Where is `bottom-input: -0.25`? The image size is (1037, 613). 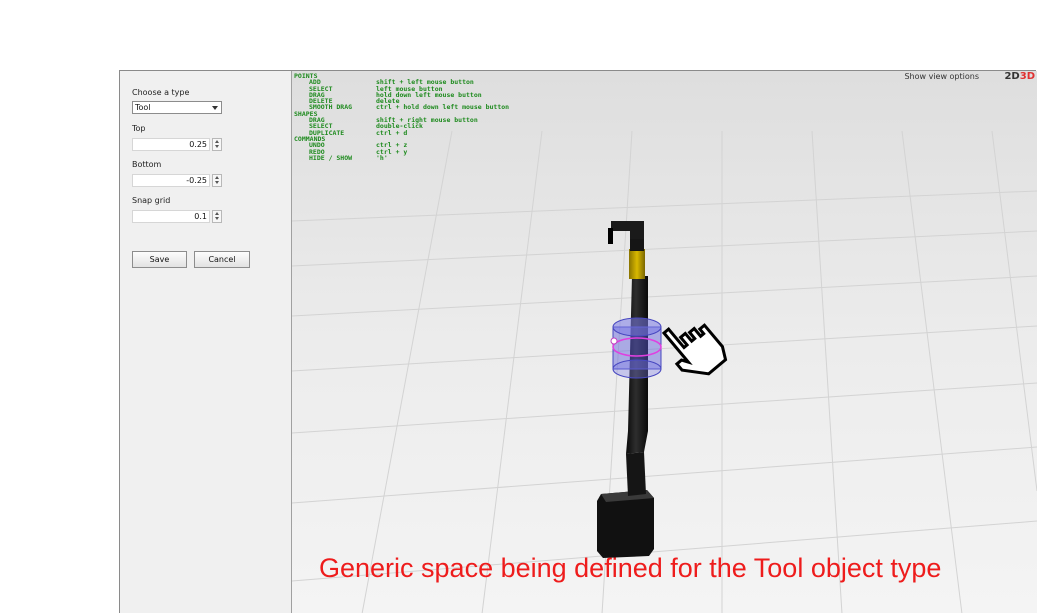 bottom-input: -0.25 is located at coordinates (171, 180).